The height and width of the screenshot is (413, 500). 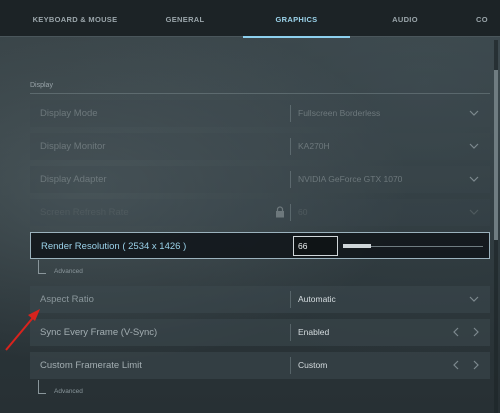 What do you see at coordinates (315, 246) in the screenshot?
I see `render-resolution-input: 66` at bounding box center [315, 246].